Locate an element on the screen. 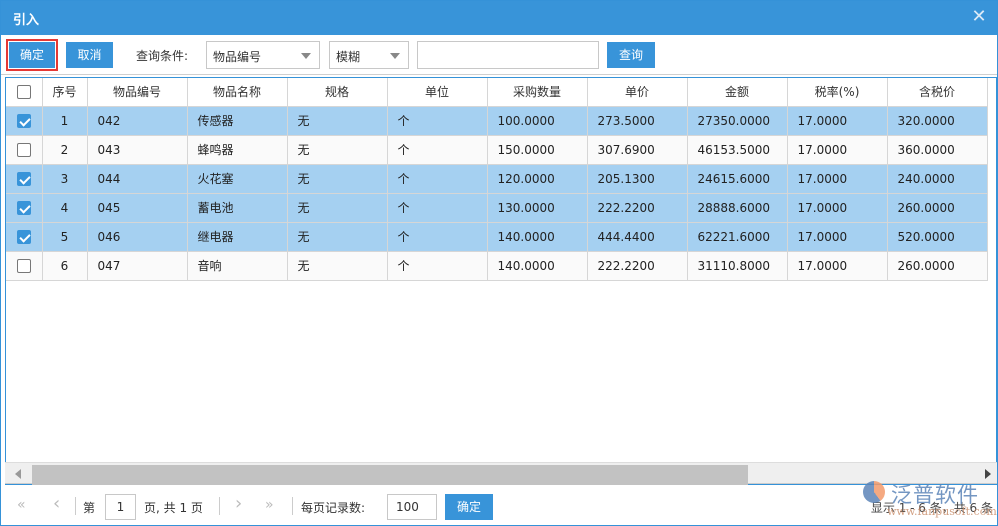 This screenshot has width=998, height=526. page-size-input: 100 is located at coordinates (412, 507).